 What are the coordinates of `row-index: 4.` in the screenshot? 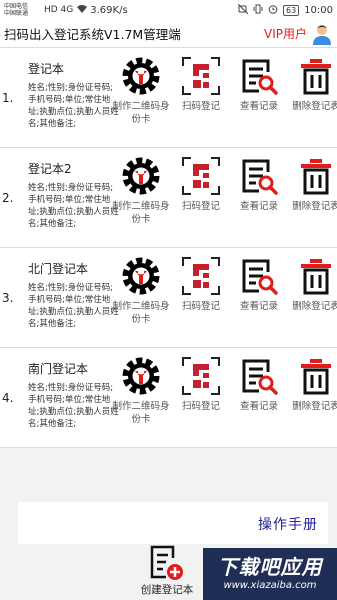 It's located at (8, 398).